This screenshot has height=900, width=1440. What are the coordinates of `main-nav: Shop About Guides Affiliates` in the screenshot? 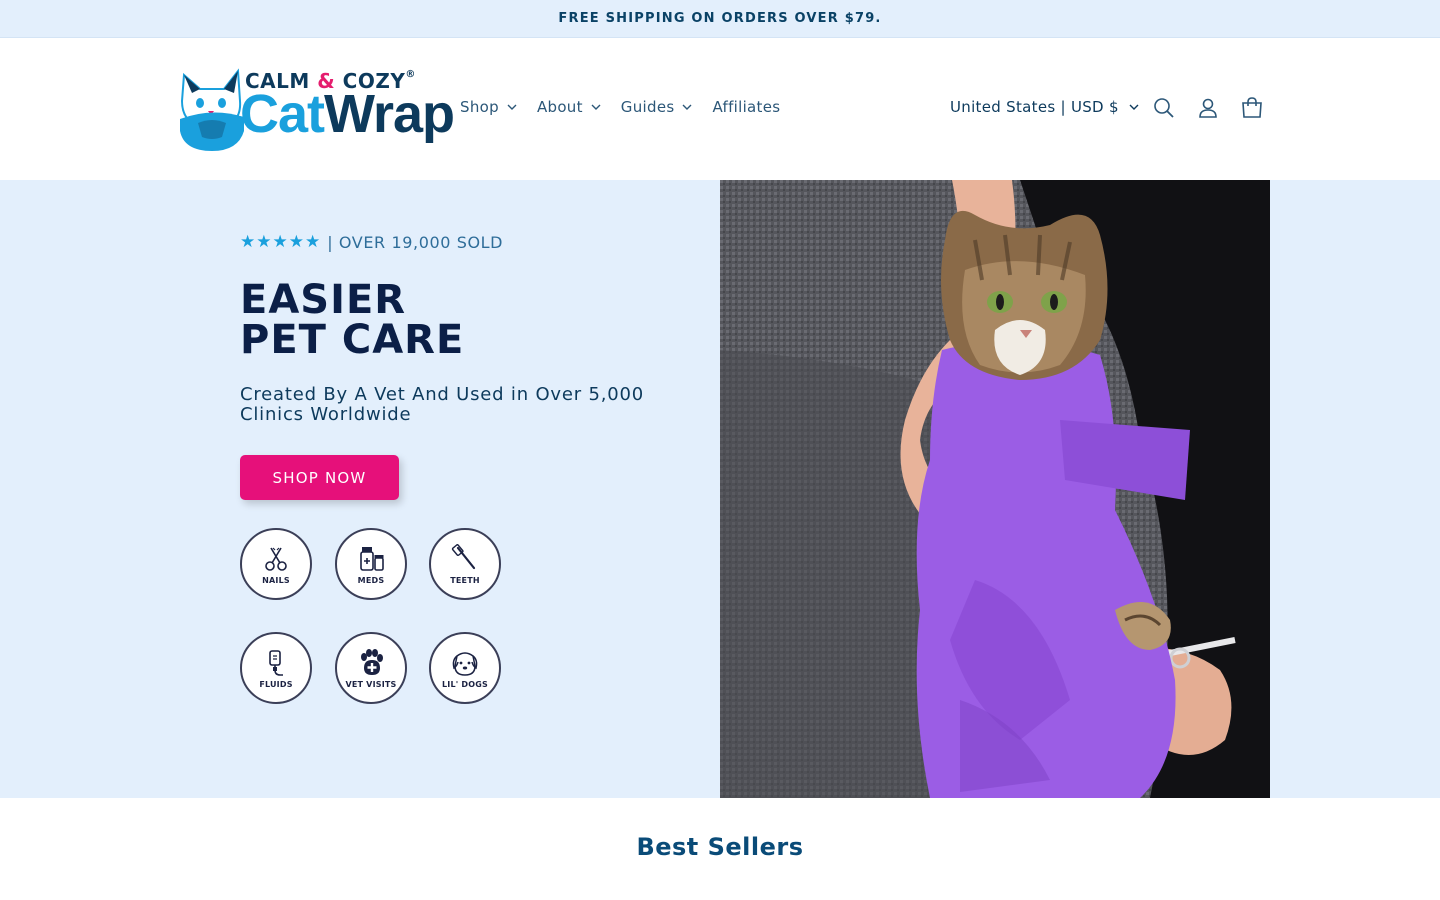 It's located at (620, 107).